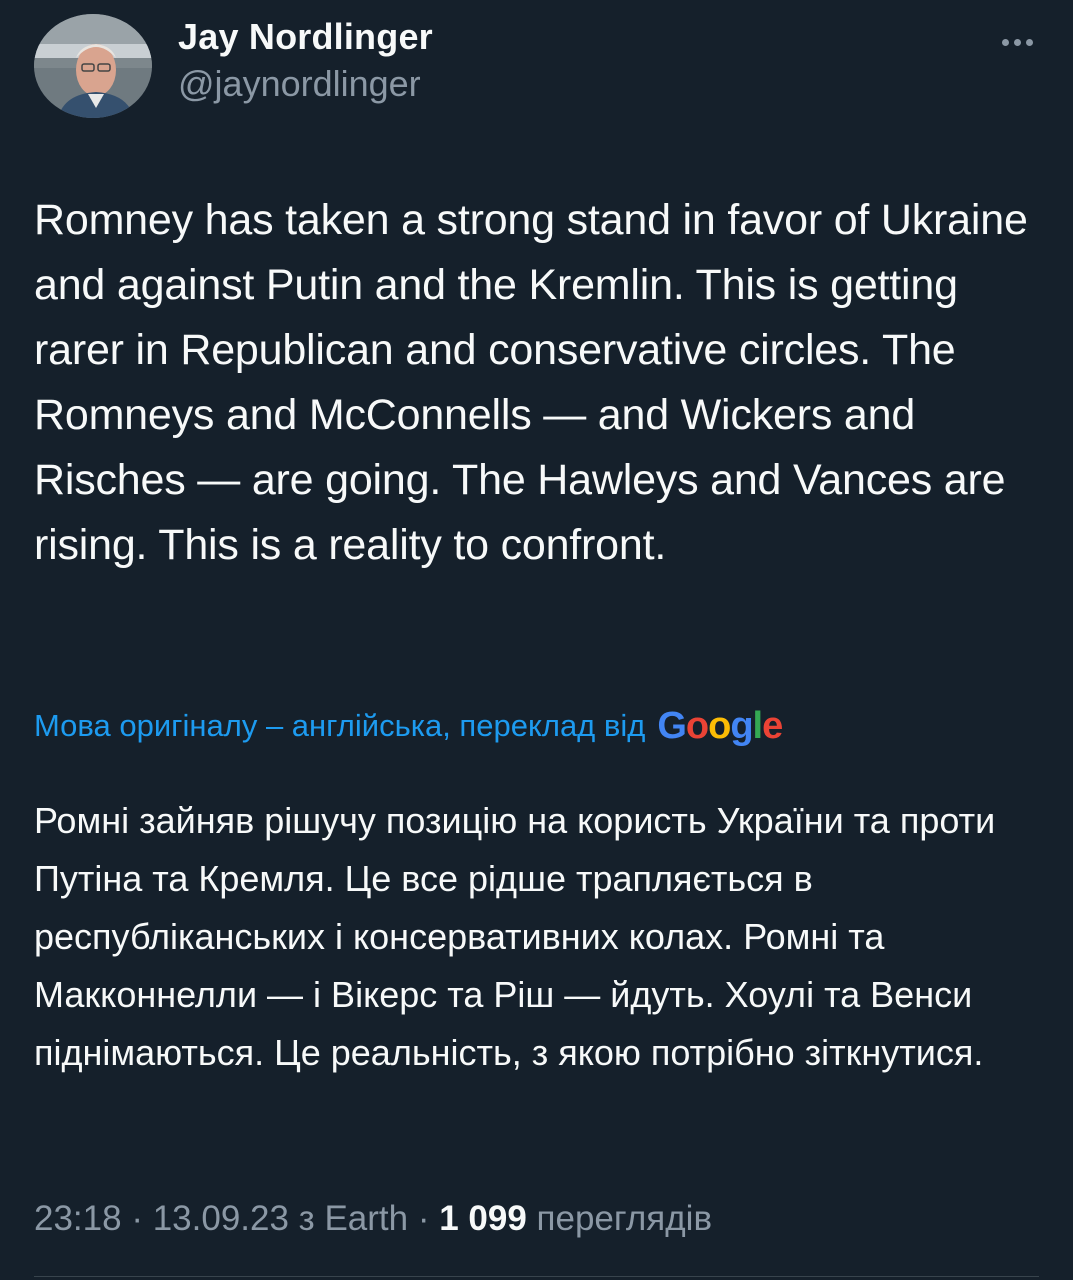 The height and width of the screenshot is (1280, 1073). I want to click on author-display-name: Jay Nordlinger, so click(305, 37).